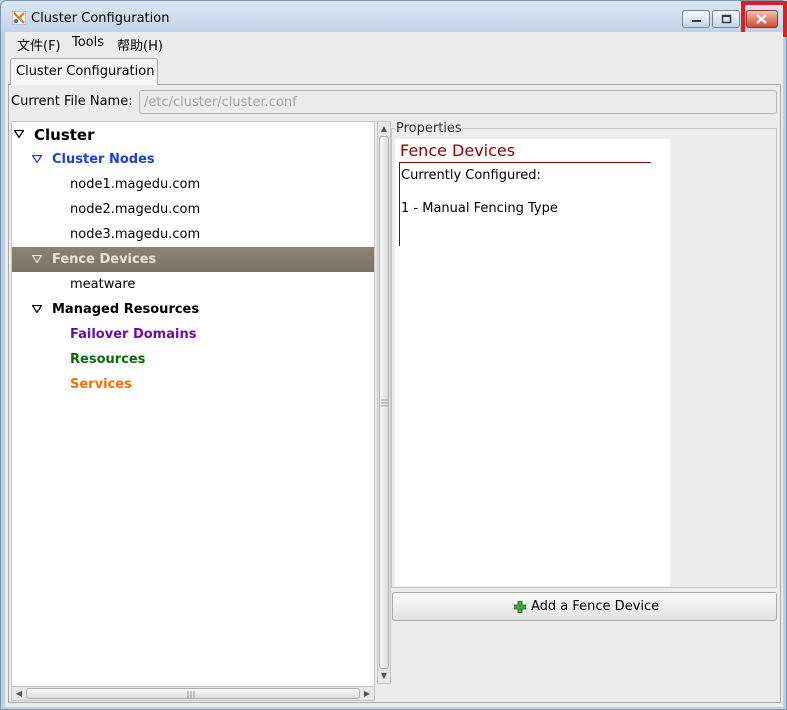  I want to click on pane-splitter-scrollbar: ▲ ▼, so click(384, 402).